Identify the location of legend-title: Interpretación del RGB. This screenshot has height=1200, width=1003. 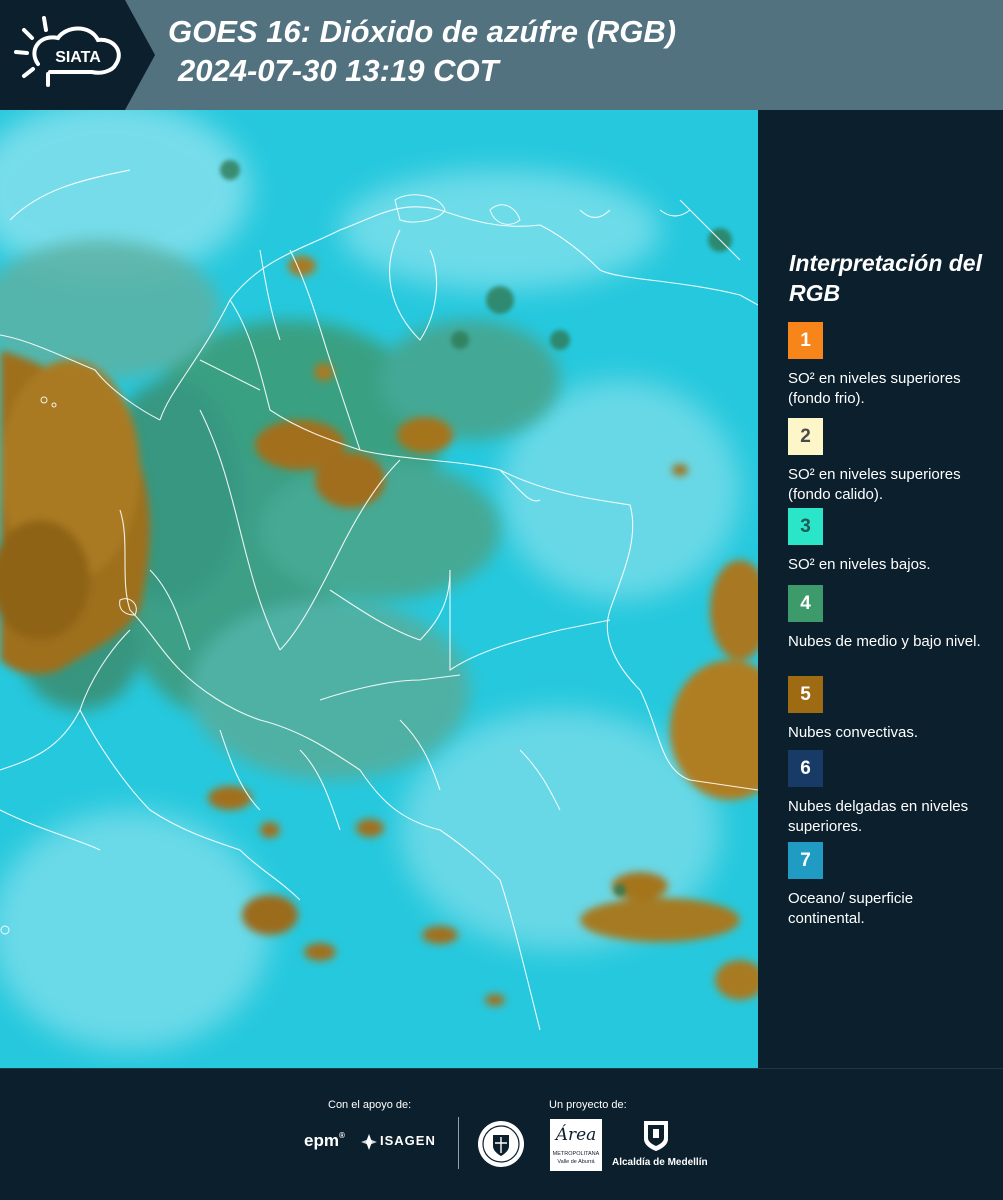
(885, 278).